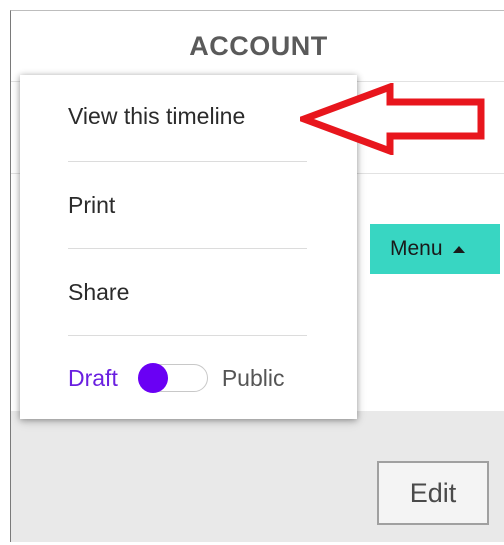 The width and height of the screenshot is (504, 545). What do you see at coordinates (253, 377) in the screenshot?
I see `public-label: Public` at bounding box center [253, 377].